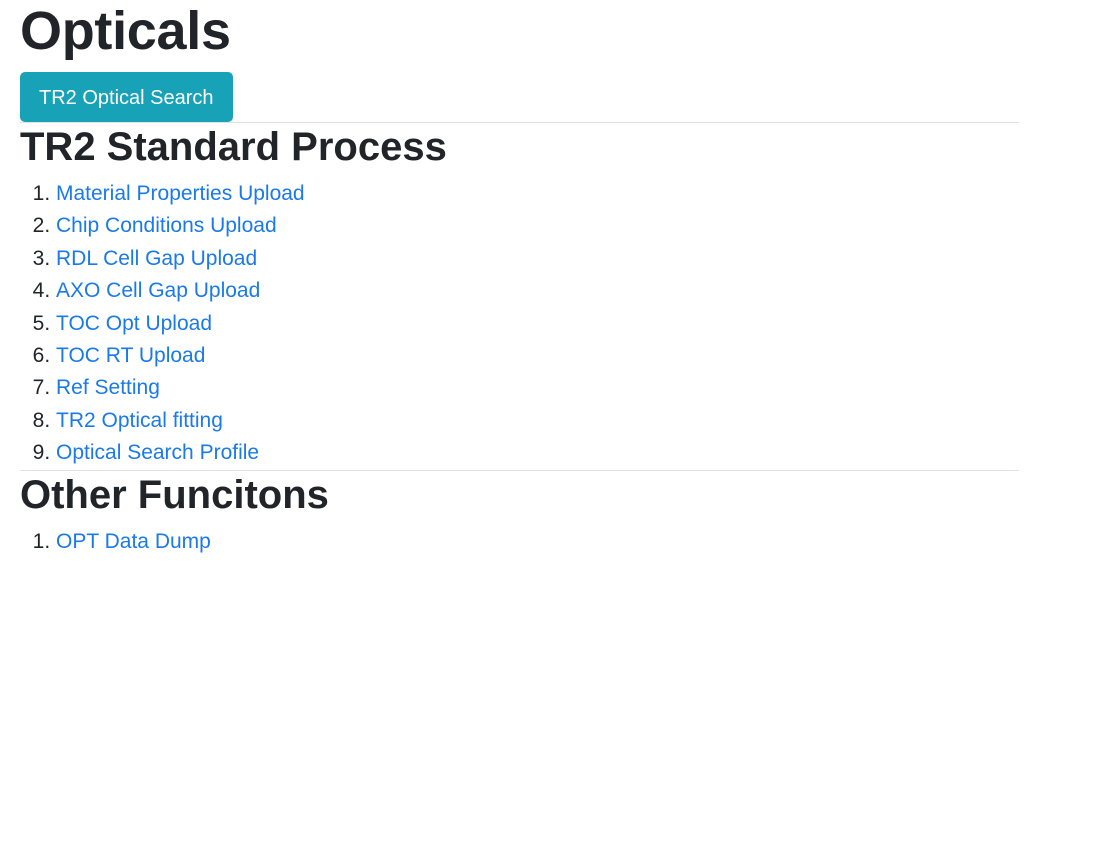 The image size is (1099, 850). I want to click on material-properties-upload-link: Material Properties Upload, so click(180, 193).